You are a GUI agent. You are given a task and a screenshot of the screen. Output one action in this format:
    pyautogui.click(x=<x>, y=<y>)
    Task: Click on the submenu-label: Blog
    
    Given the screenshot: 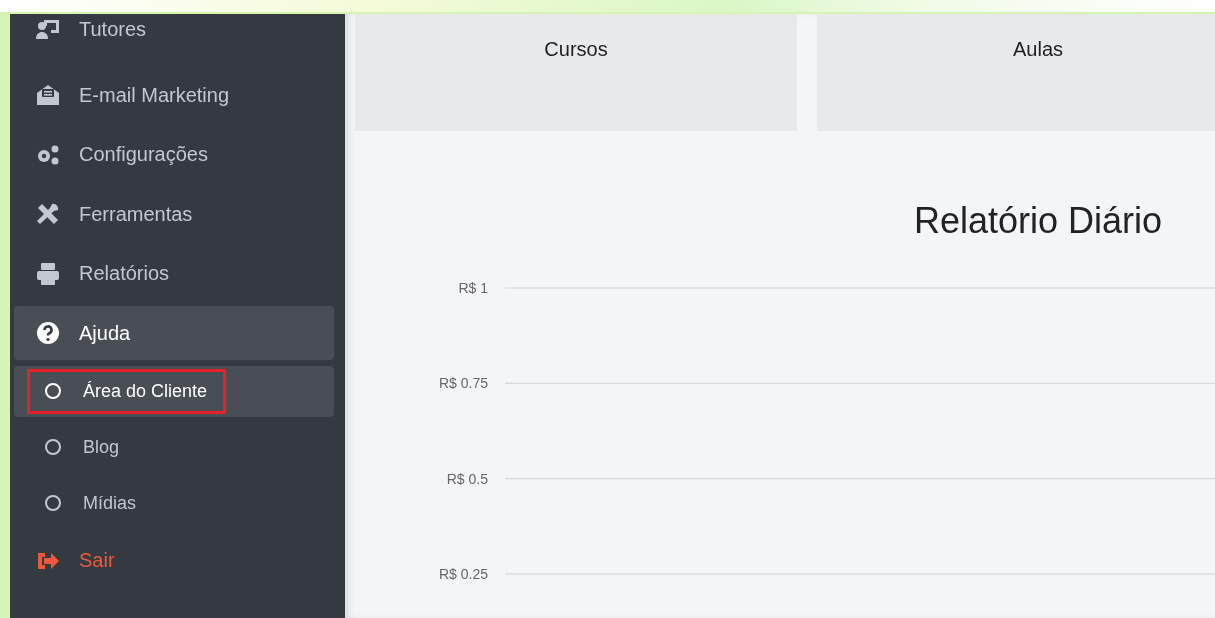 What is the action you would take?
    pyautogui.click(x=101, y=447)
    